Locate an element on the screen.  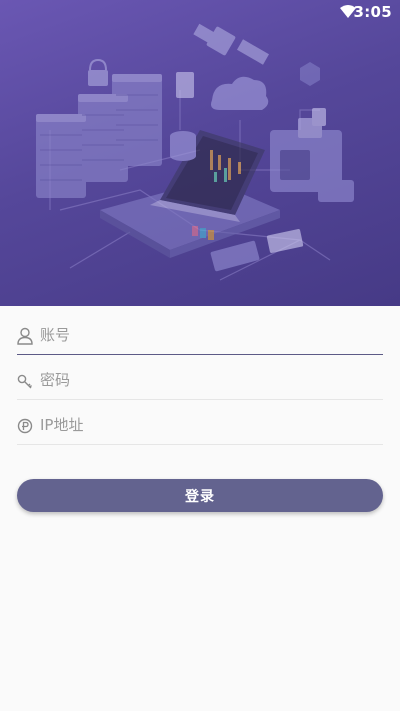
login-button: 登录 is located at coordinates (200, 495).